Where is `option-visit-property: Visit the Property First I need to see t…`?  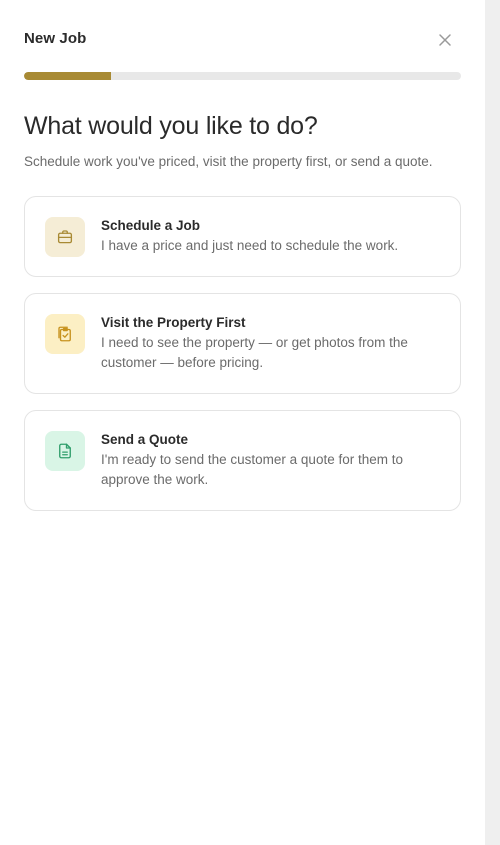
option-visit-property: Visit the Property First I need to see t… is located at coordinates (242, 343).